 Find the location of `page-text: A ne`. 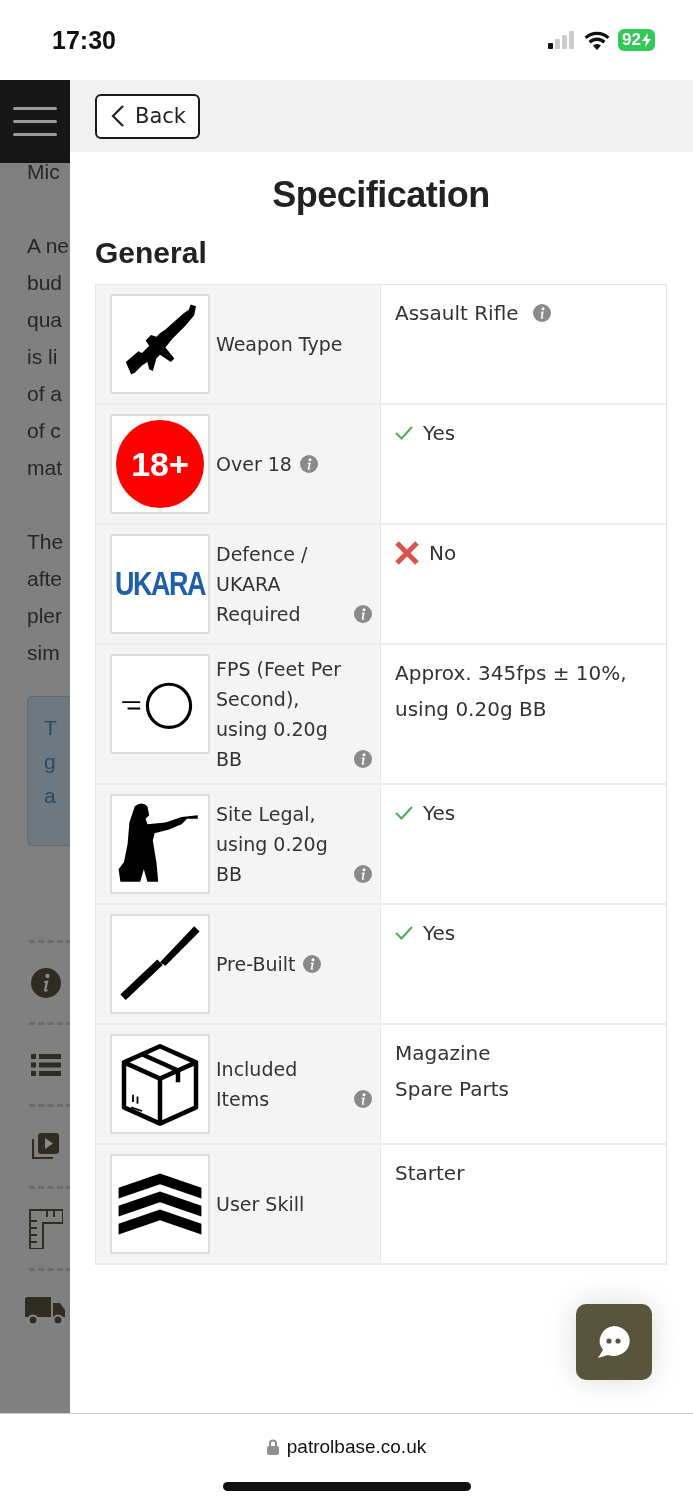

page-text: A ne is located at coordinates (48, 245).